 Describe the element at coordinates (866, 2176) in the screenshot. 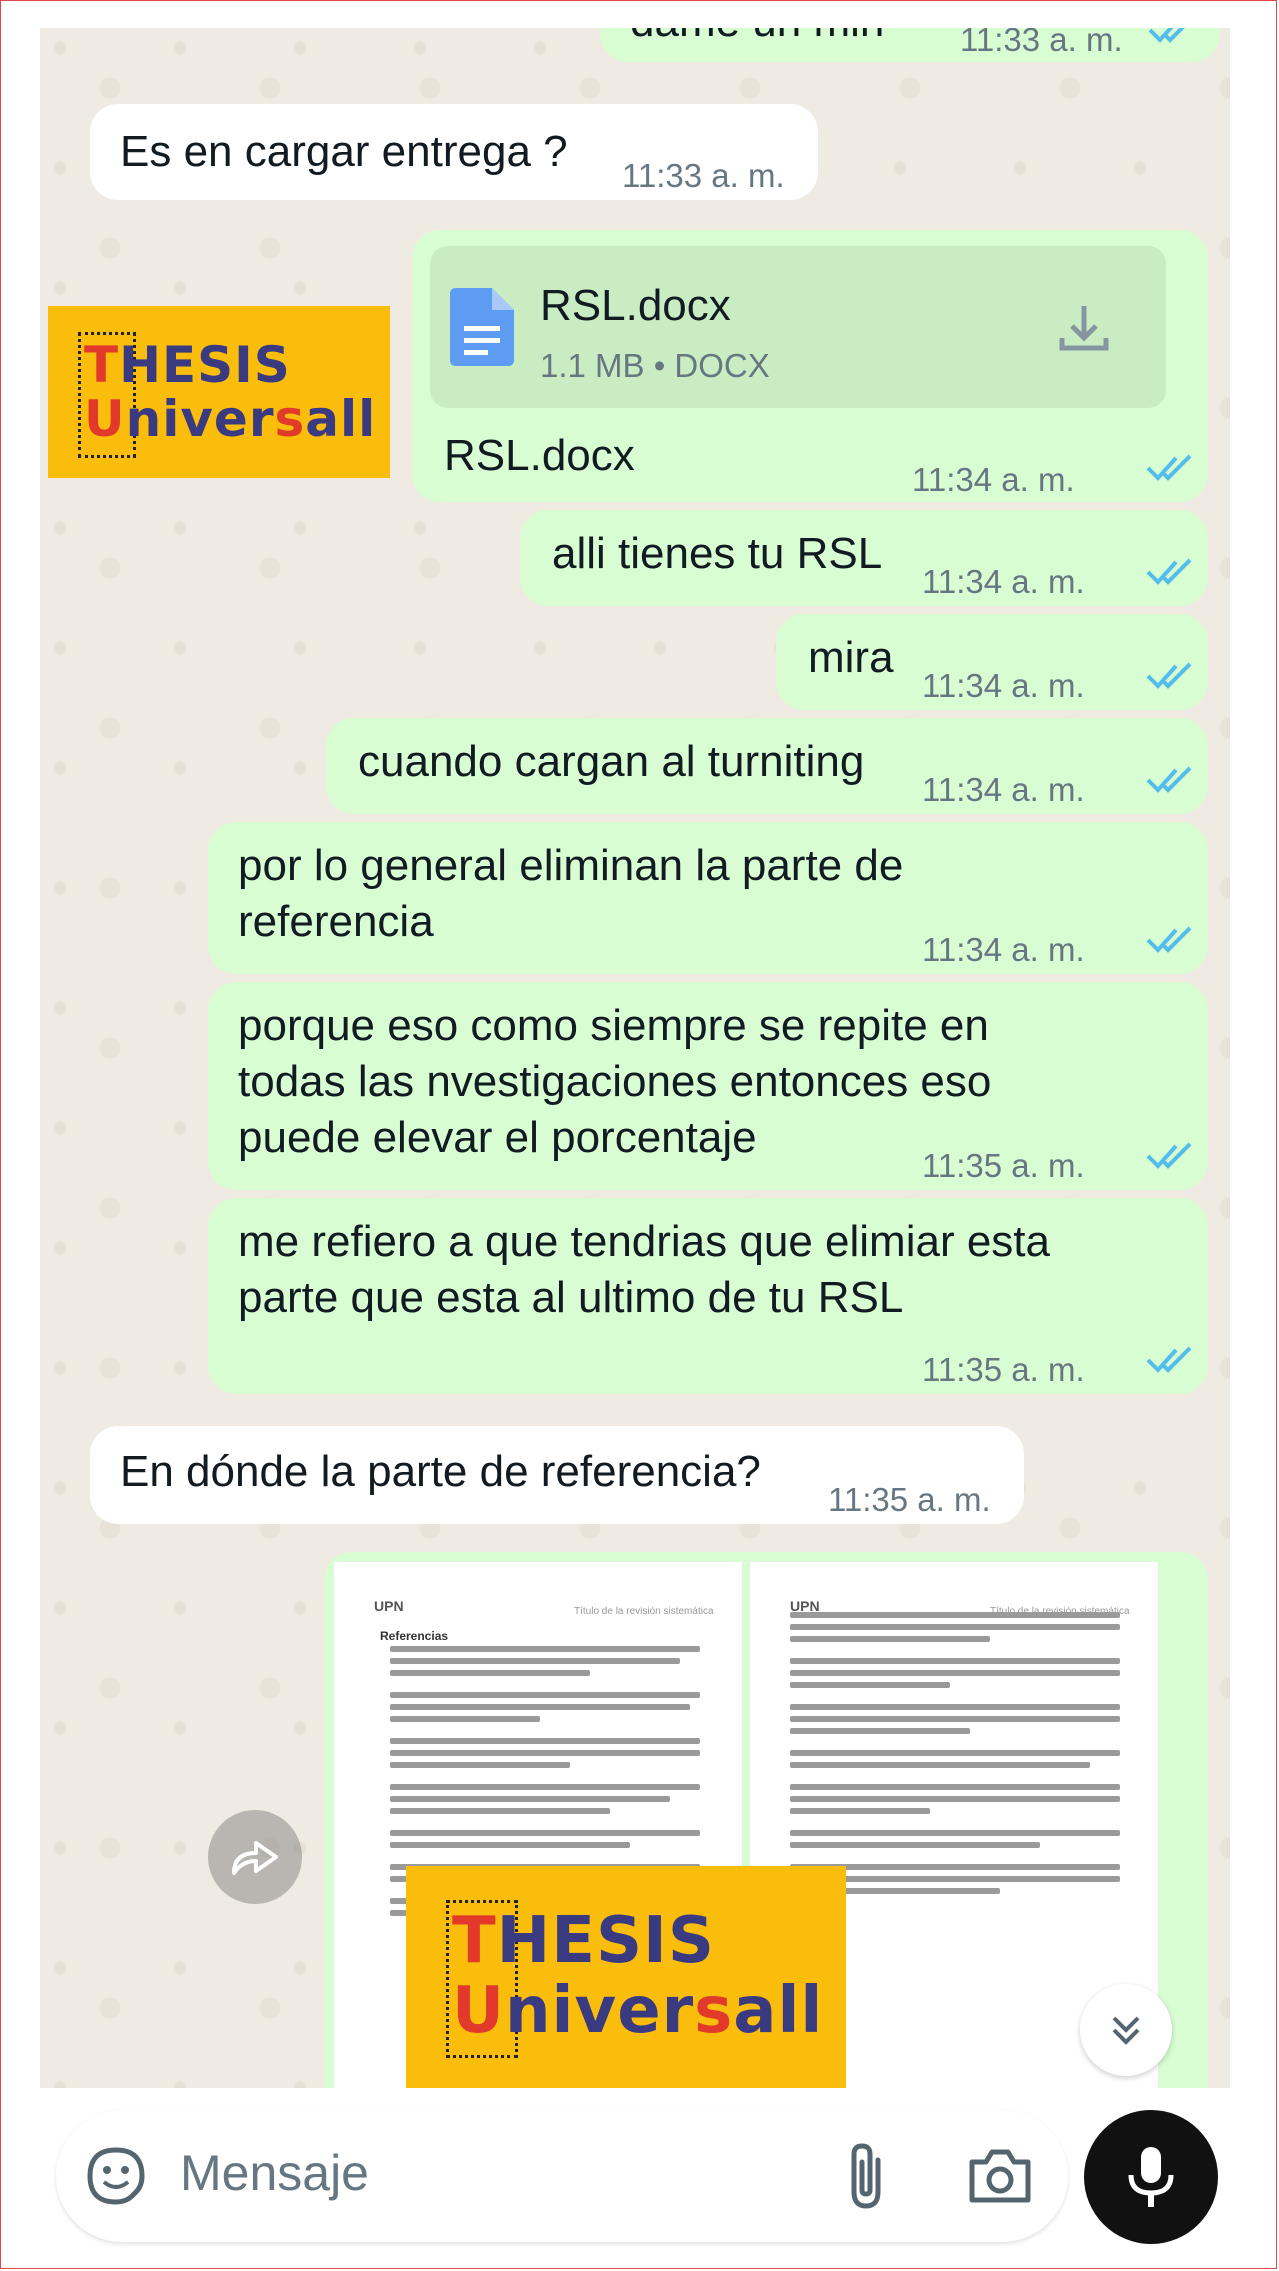

I see `attach-icon` at that location.